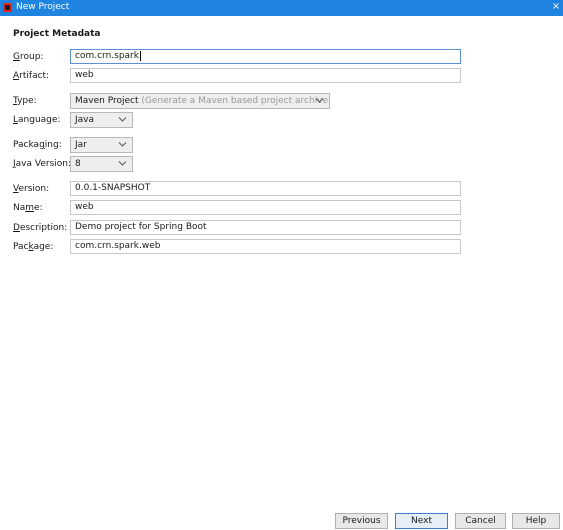  I want to click on name-input: web, so click(265, 207).